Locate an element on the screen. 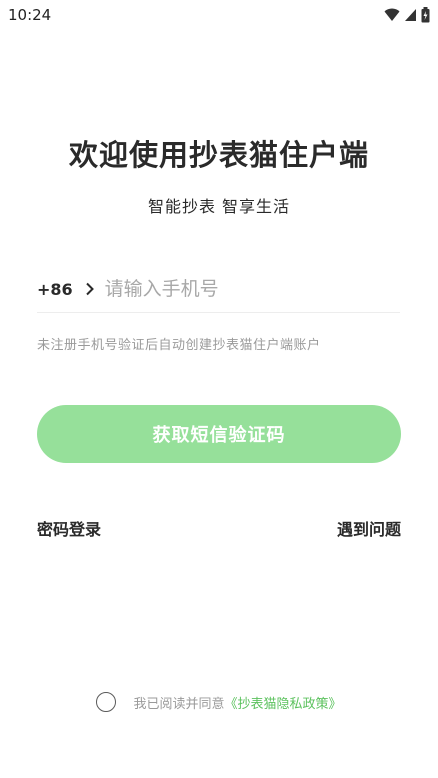 This screenshot has width=438, height=778. phone-row: +86 is located at coordinates (218, 289).